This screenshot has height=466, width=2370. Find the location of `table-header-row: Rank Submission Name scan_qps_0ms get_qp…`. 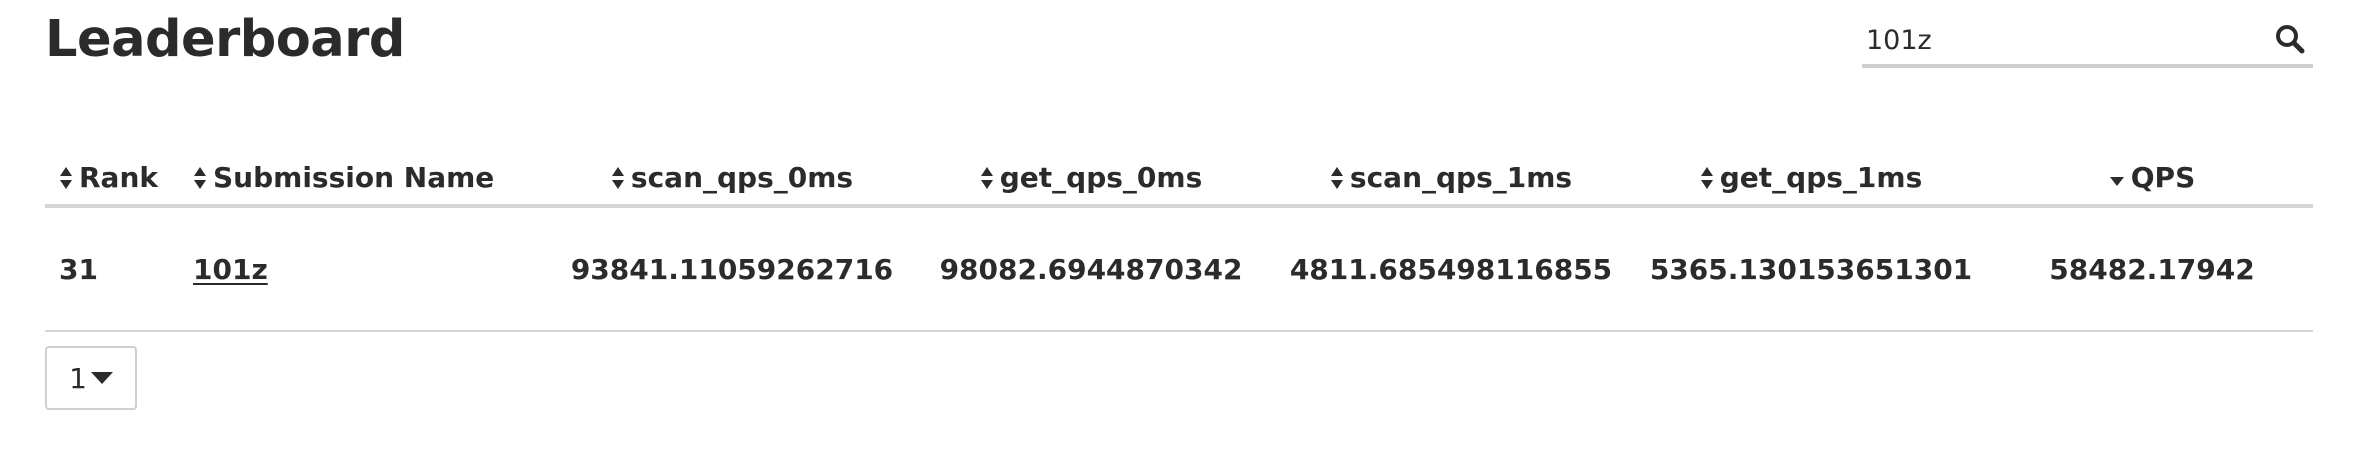

table-header-row: Rank Submission Name scan_qps_0ms get_qp… is located at coordinates (1179, 179).